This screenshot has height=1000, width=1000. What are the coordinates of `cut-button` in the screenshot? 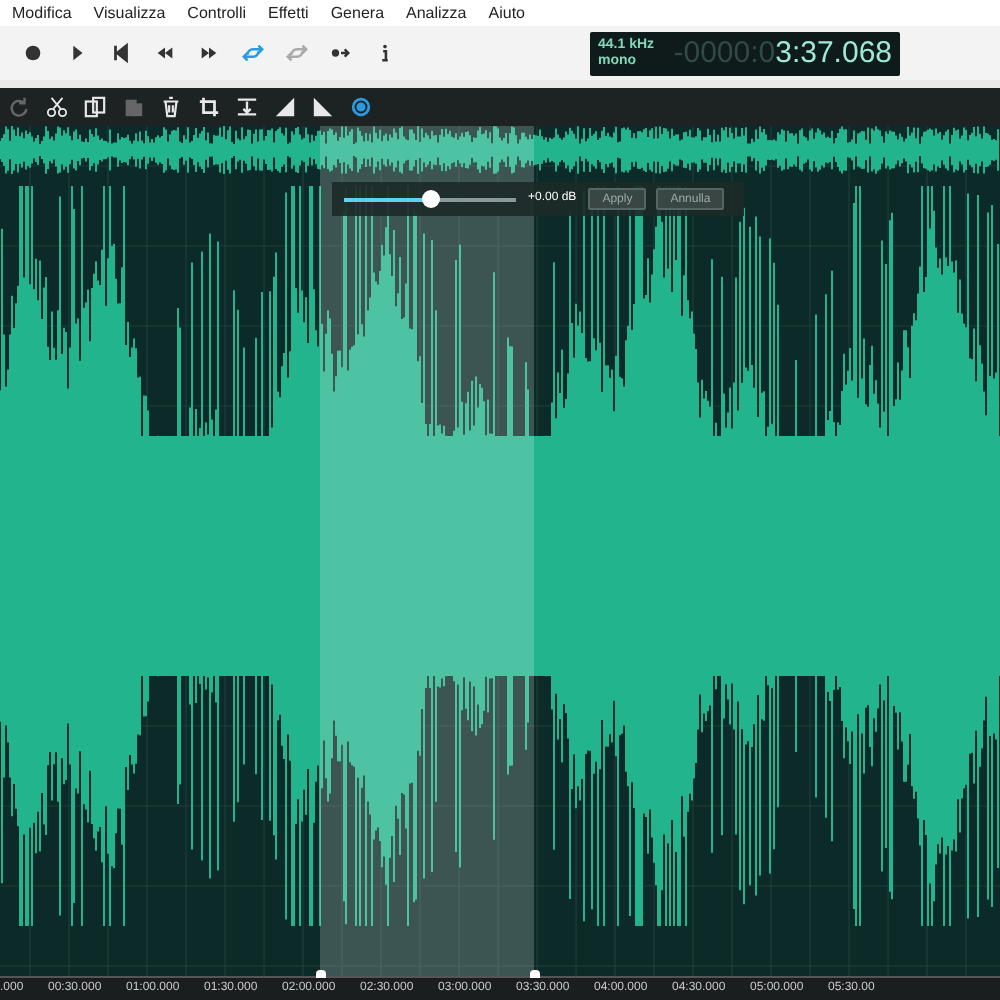 It's located at (57, 107).